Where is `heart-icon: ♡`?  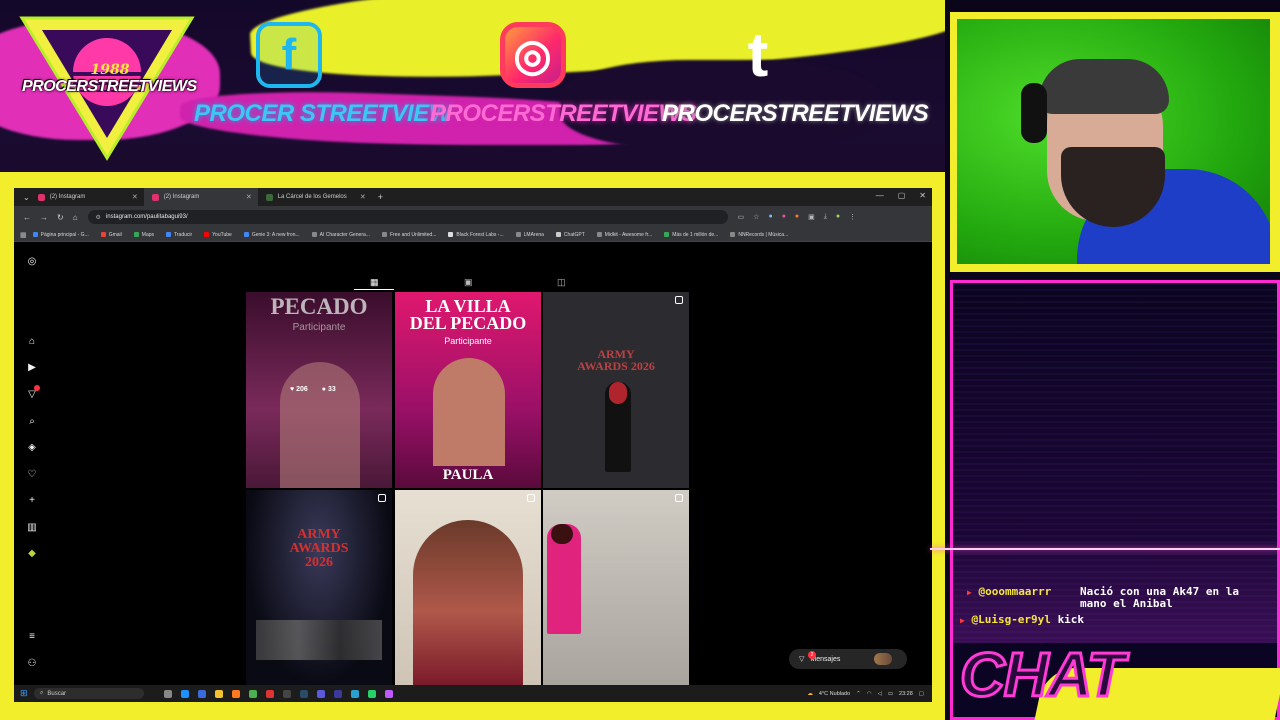
heart-icon: ♡ is located at coordinates (32, 475).